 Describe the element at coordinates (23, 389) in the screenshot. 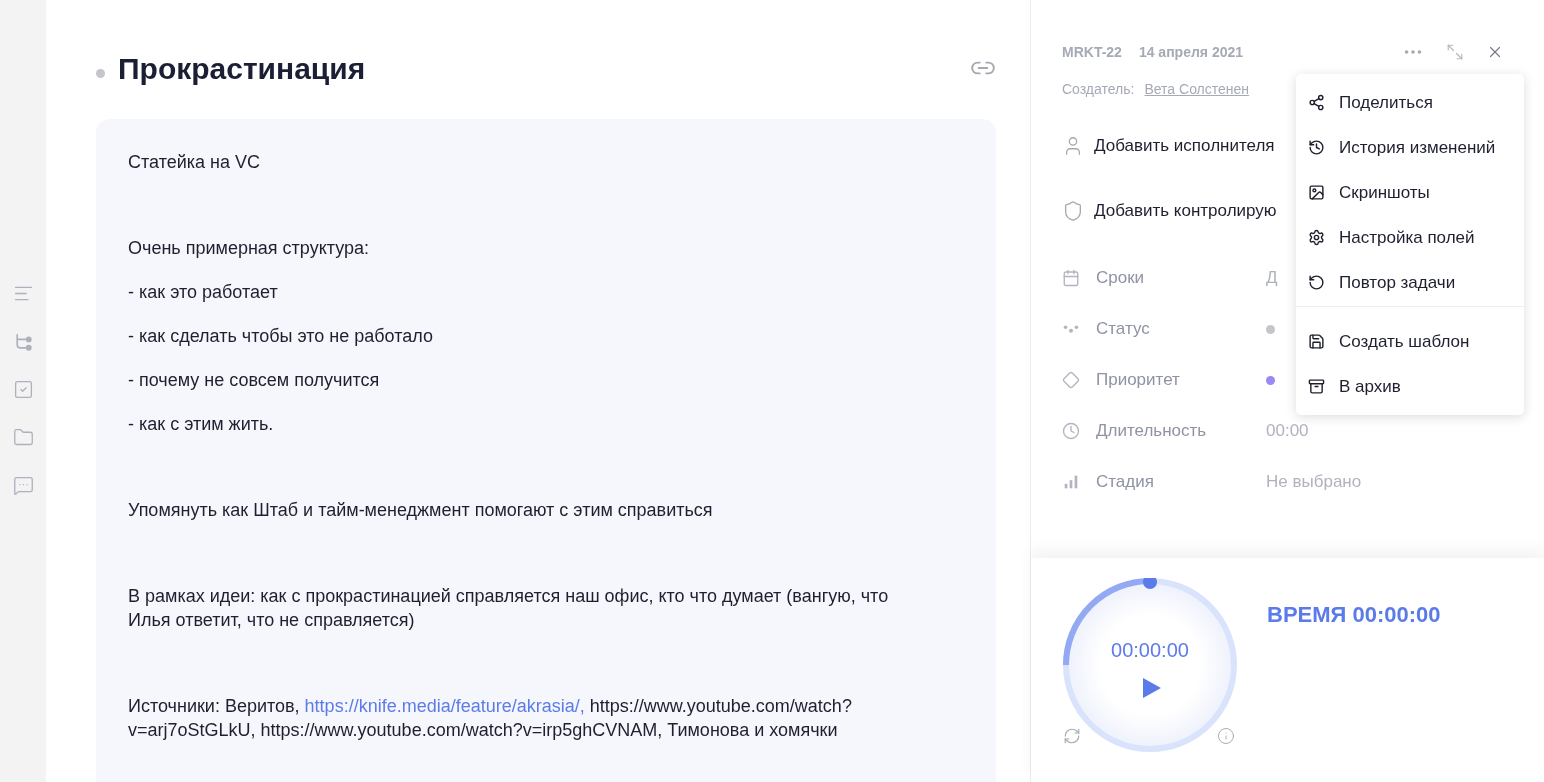

I see `checkbox-icon` at that location.